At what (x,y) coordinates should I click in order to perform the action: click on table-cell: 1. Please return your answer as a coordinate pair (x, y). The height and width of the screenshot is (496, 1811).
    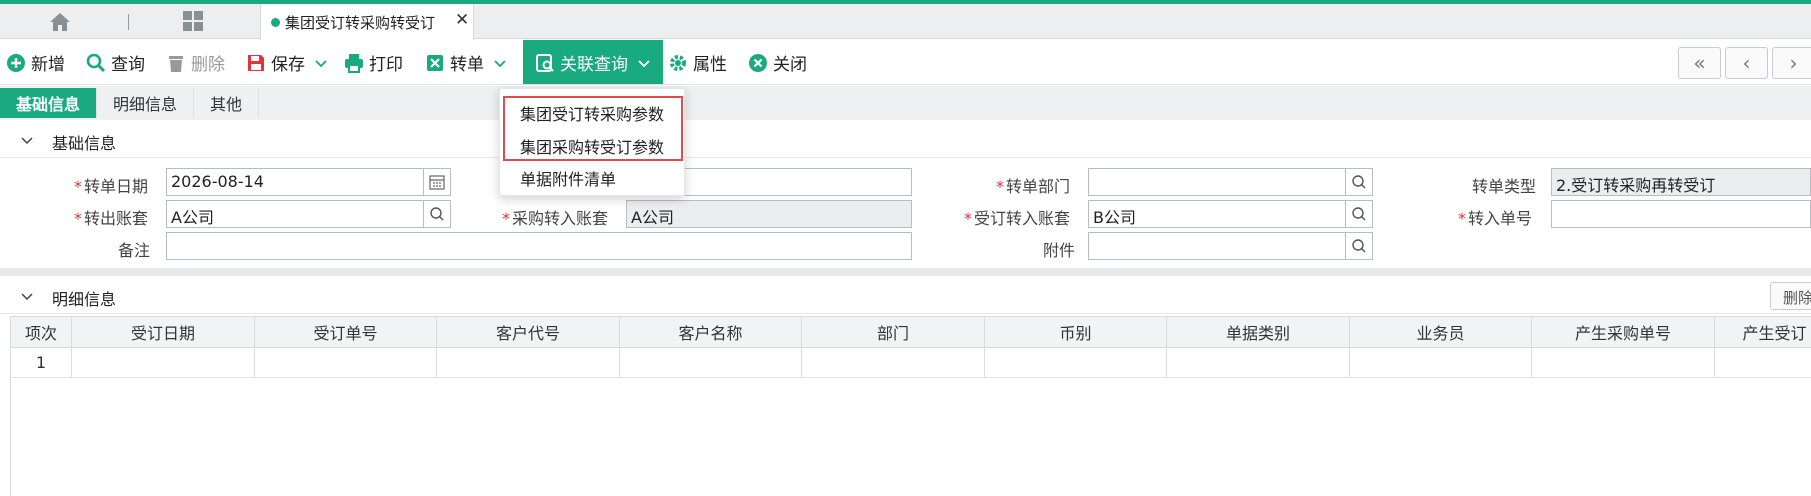
    Looking at the image, I should click on (41, 362).